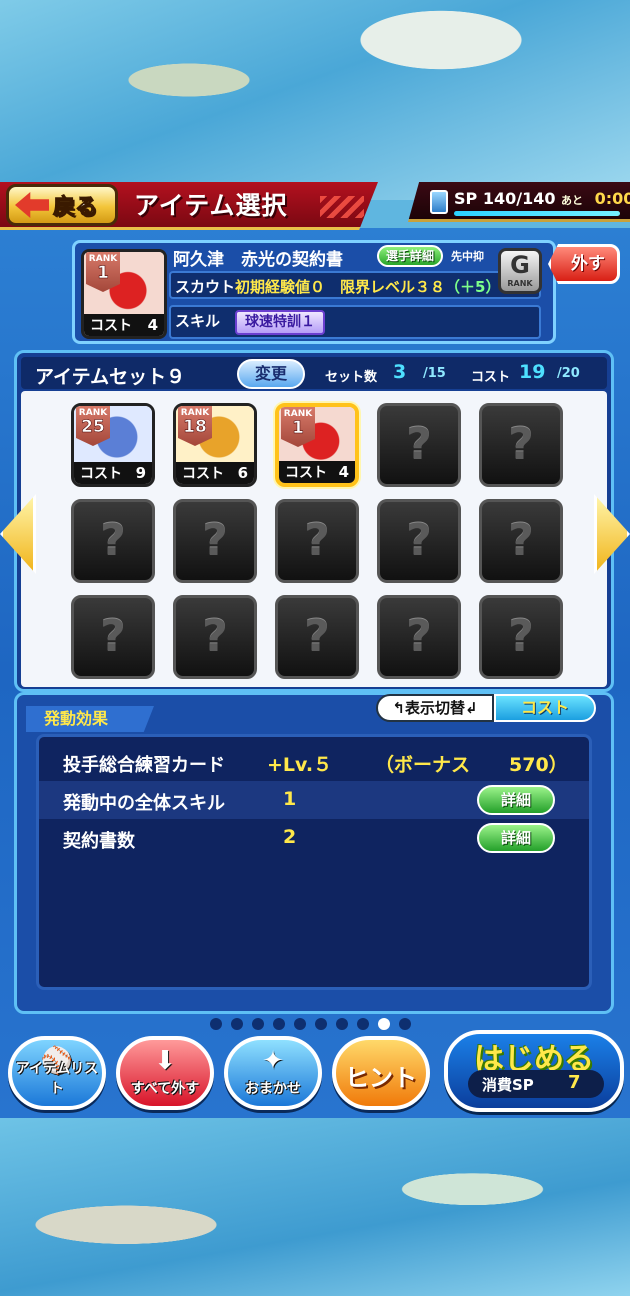 This screenshot has width=630, height=1296. I want to click on item-slot-2: RANK 18 コスト 6, so click(215, 445).